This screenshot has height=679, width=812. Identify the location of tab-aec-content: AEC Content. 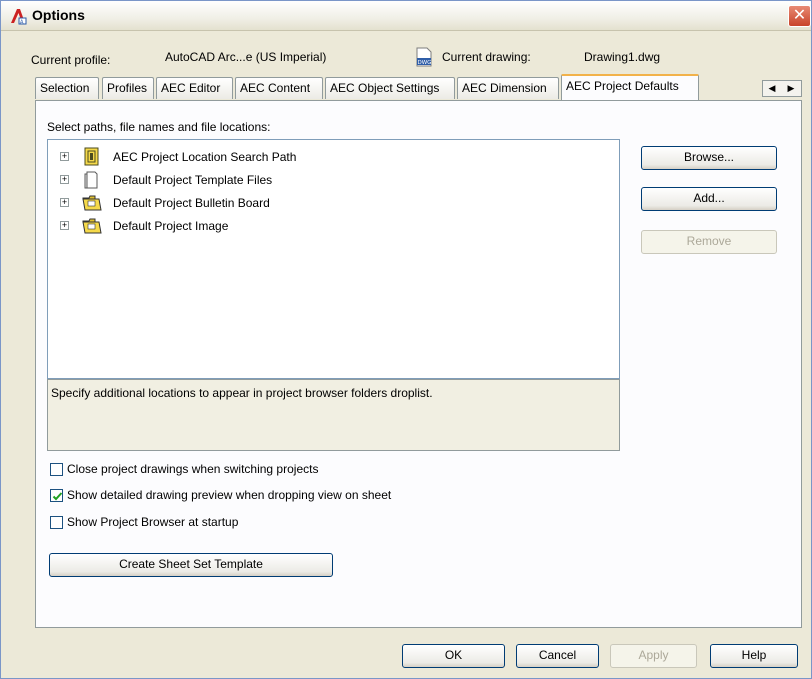
(279, 88).